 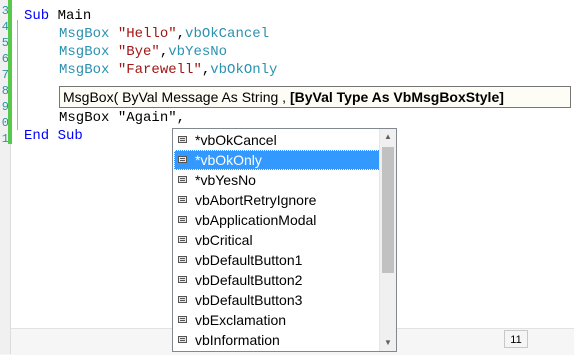 I want to click on completion-item-selected: *vbOkOnly, so click(x=277, y=160).